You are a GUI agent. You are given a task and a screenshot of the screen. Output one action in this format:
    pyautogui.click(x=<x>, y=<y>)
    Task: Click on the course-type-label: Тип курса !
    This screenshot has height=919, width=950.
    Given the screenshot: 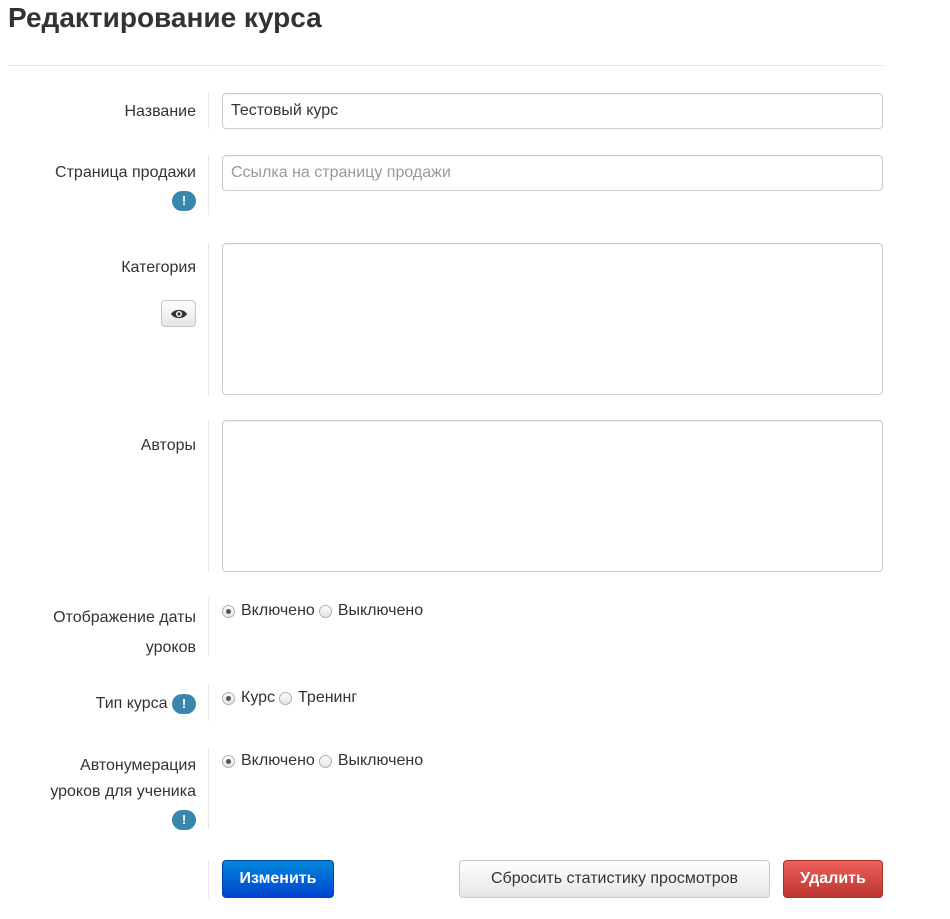 What is the action you would take?
    pyautogui.click(x=146, y=704)
    